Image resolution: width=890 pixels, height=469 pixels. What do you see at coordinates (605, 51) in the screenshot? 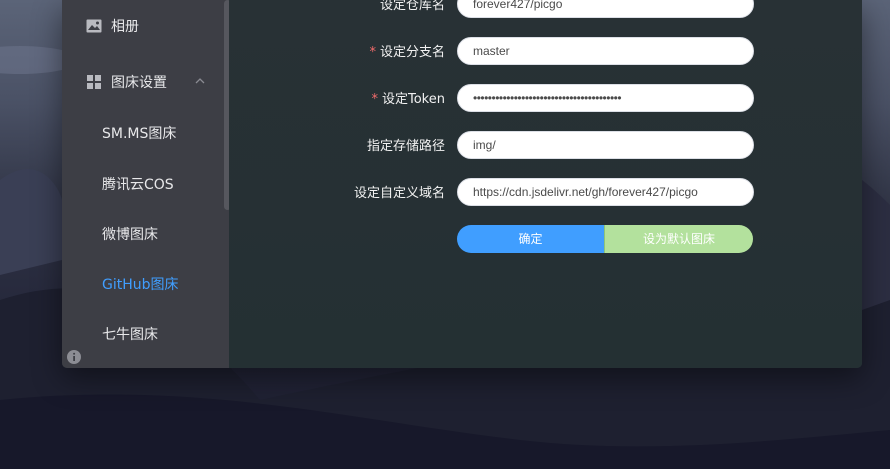
I see `branch-input: master` at bounding box center [605, 51].